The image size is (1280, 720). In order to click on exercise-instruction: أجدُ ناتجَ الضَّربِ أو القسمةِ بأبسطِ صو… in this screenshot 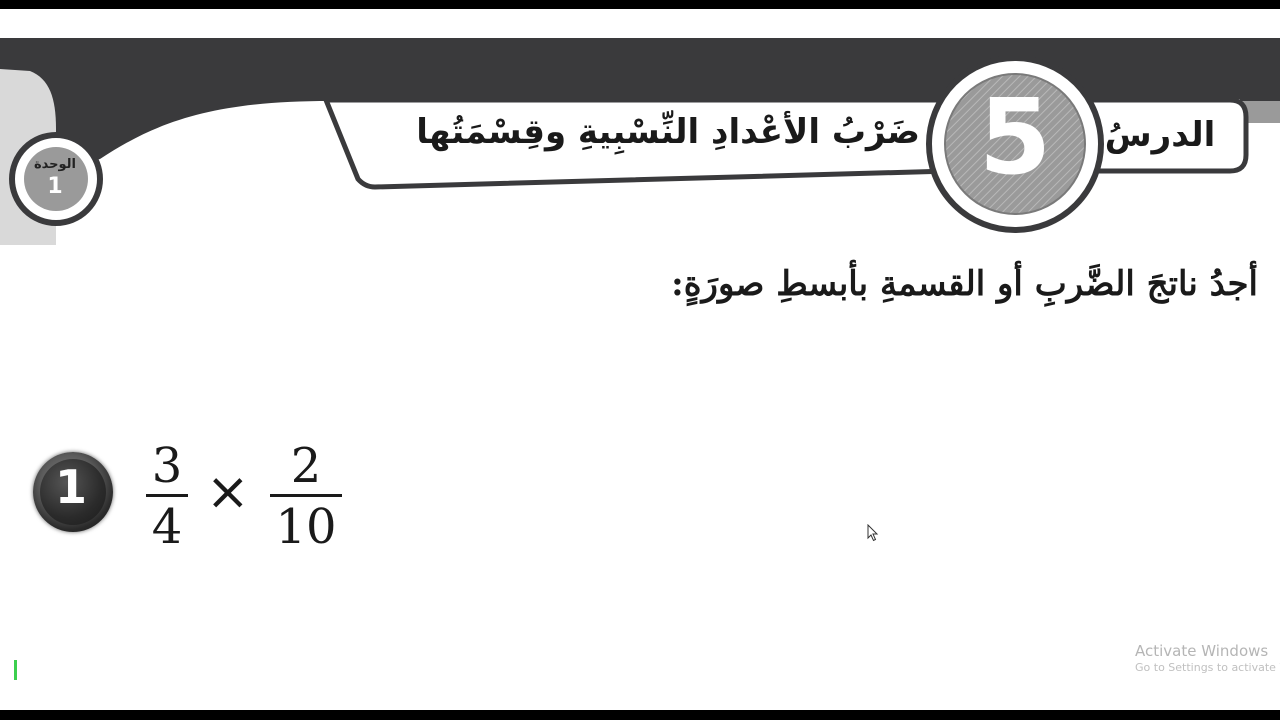, I will do `click(964, 284)`.